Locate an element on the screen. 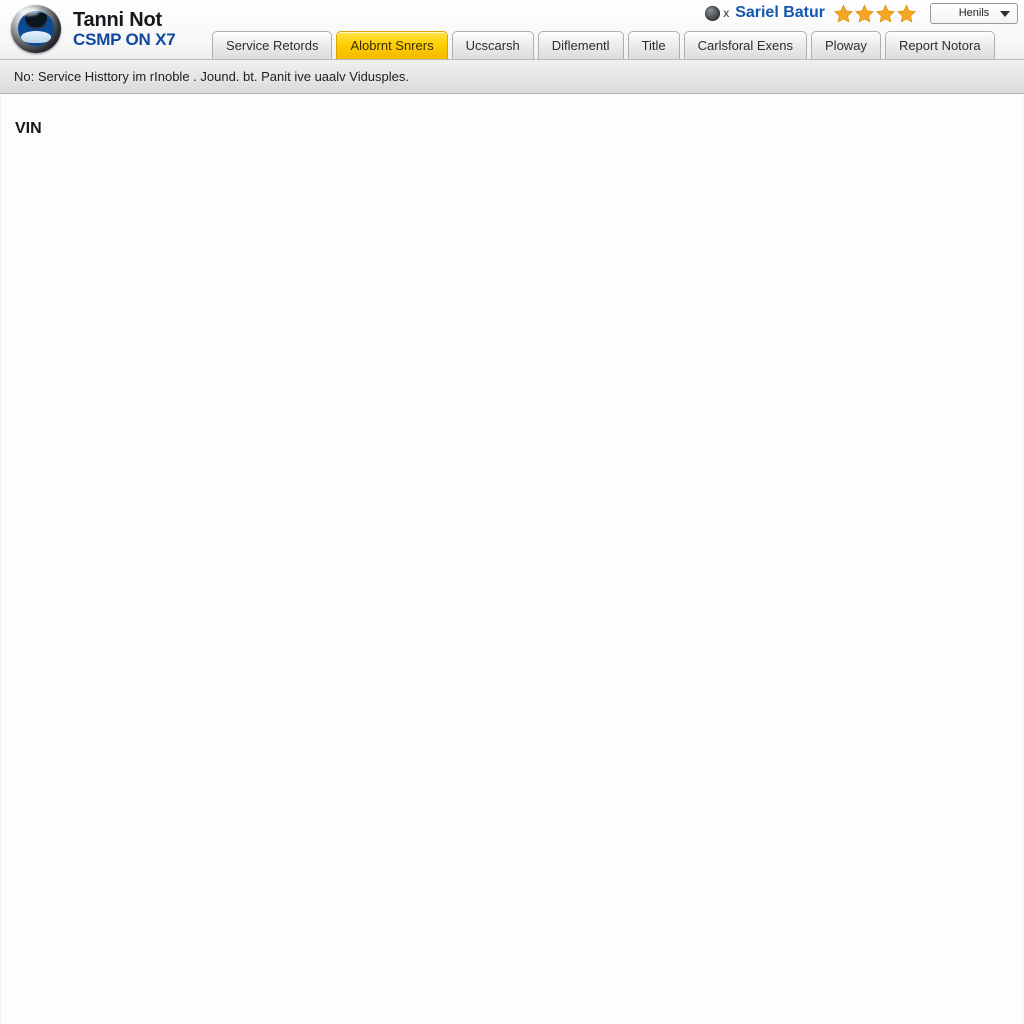 Image resolution: width=1024 pixels, height=1024 pixels. brand-name-primary: Tanni Not is located at coordinates (117, 20).